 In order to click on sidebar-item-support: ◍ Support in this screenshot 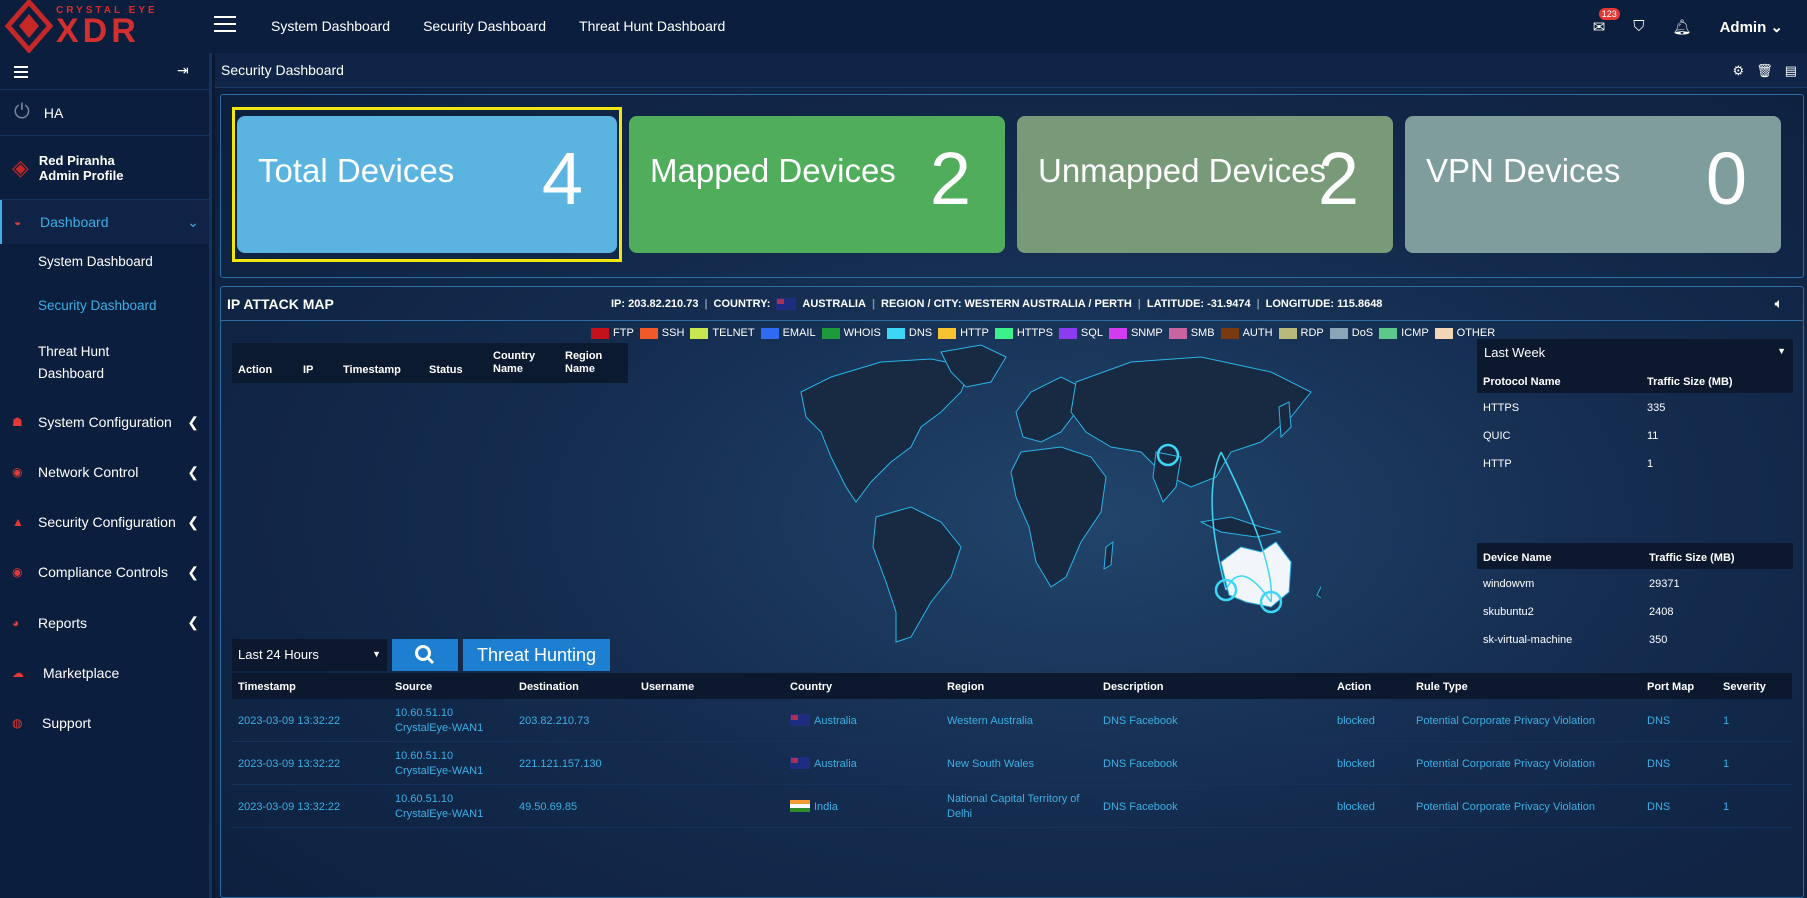, I will do `click(104, 723)`.